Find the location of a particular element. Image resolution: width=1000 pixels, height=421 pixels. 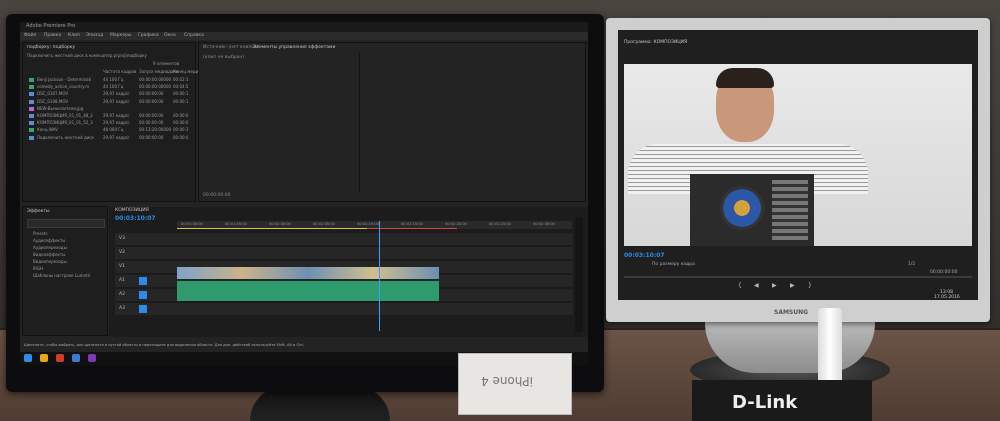

app-title: Adobe Premiere Pro is located at coordinates (51, 26).